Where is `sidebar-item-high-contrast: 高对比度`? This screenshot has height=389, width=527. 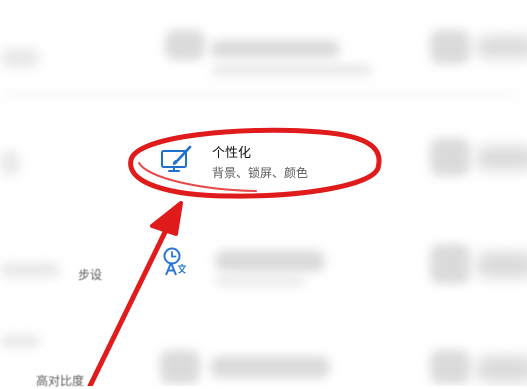
sidebar-item-high-contrast: 高对比度 is located at coordinates (60, 380).